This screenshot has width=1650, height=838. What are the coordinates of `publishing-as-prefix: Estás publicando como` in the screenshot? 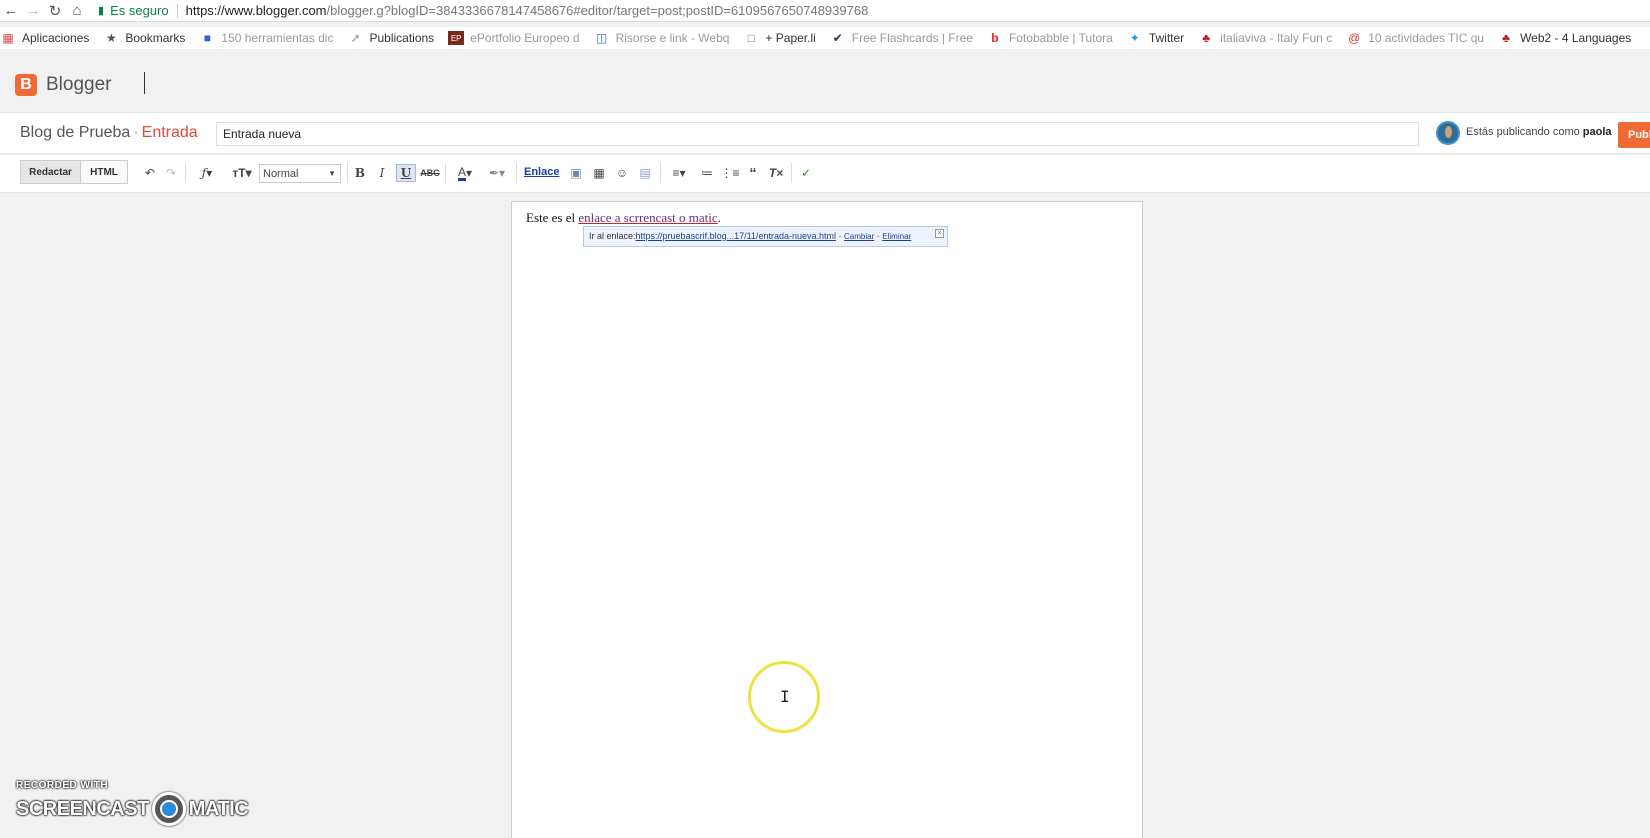 It's located at (1523, 132).